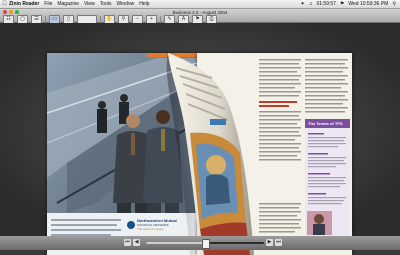 The width and height of the screenshot is (400, 255). What do you see at coordinates (311, 4) in the screenshot?
I see `volume-icon: ♫` at bounding box center [311, 4].